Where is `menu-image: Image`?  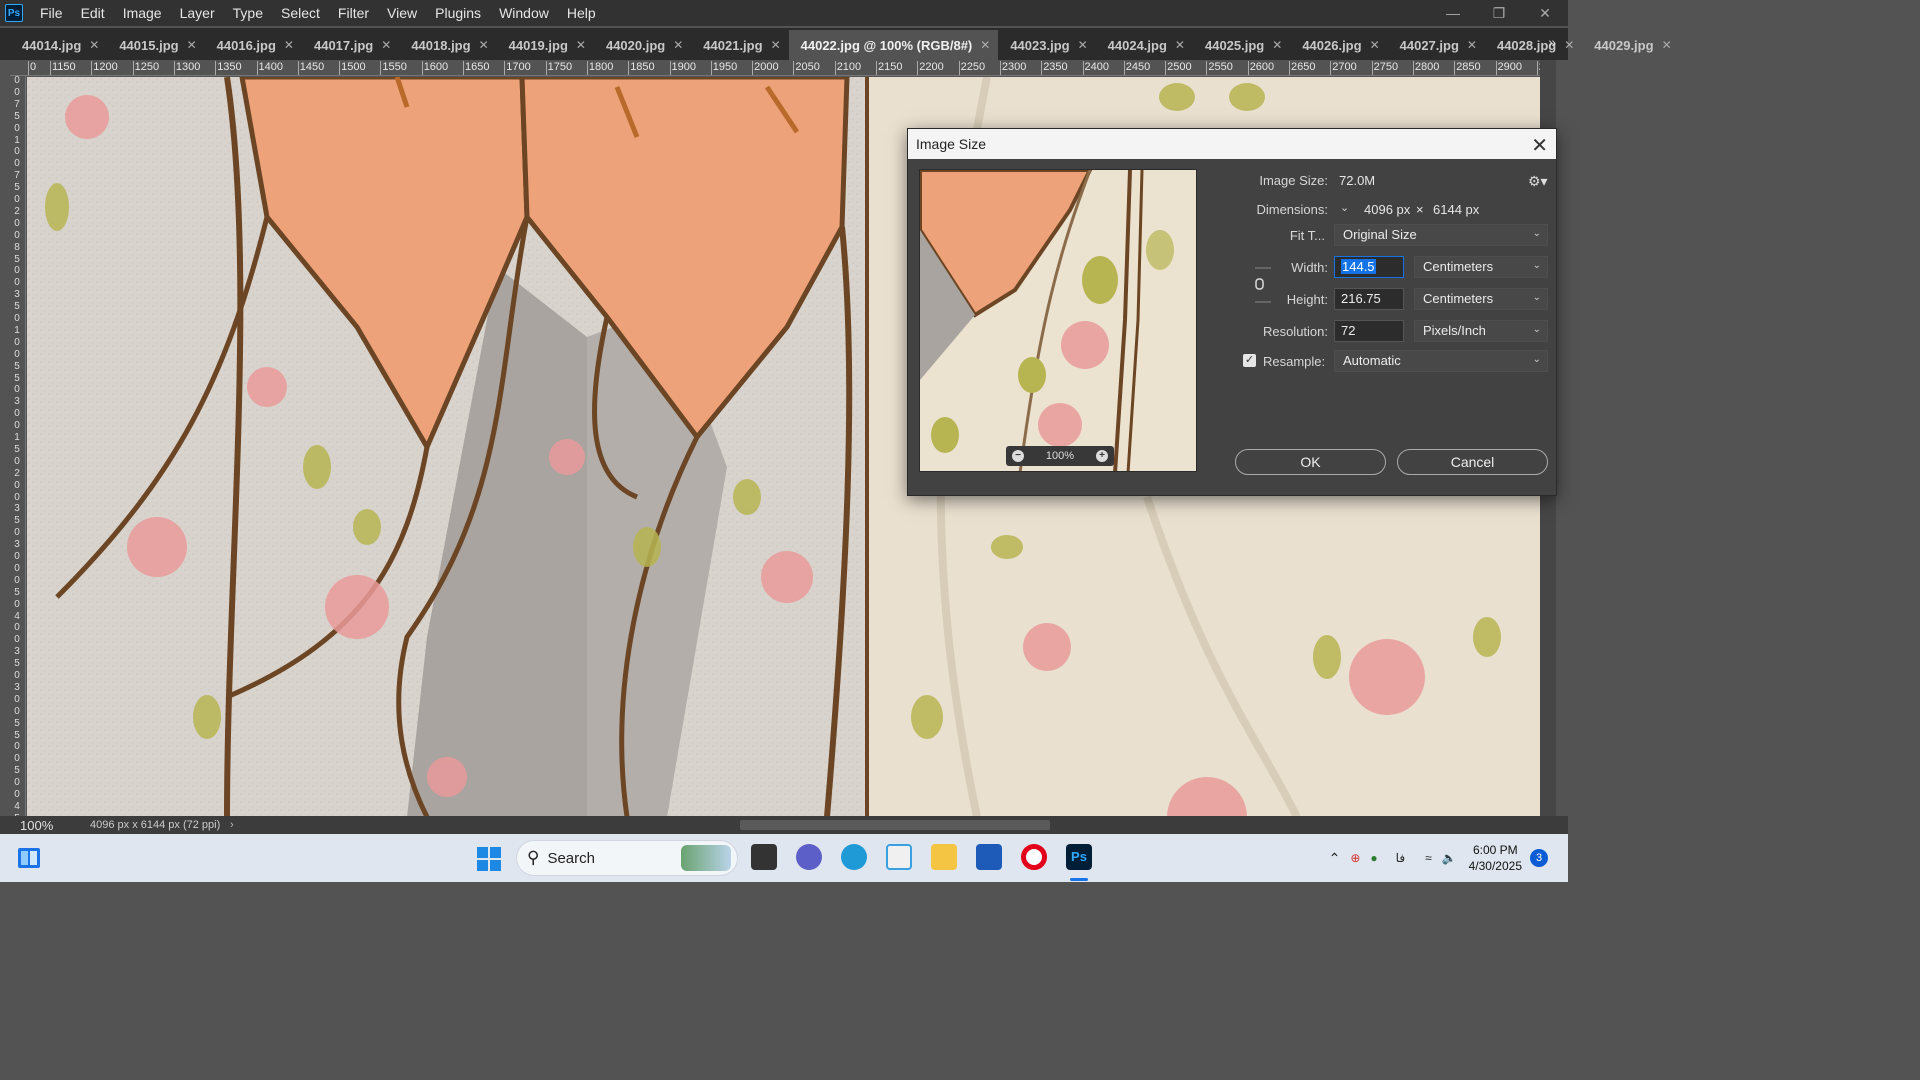 menu-image: Image is located at coordinates (142, 13).